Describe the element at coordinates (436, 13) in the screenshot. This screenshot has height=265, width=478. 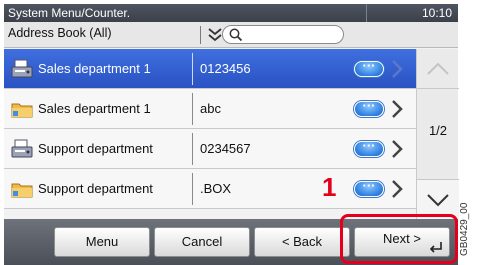
I see `clock: 10:10` at that location.